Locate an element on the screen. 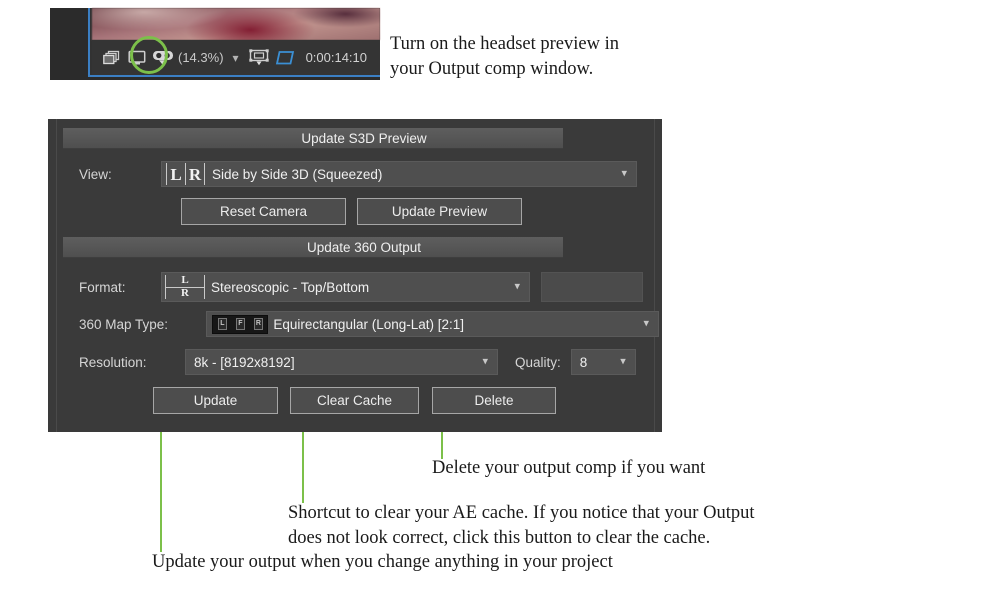 The width and height of the screenshot is (1000, 613). timecode-label: 0:00:14:10 is located at coordinates (336, 57).